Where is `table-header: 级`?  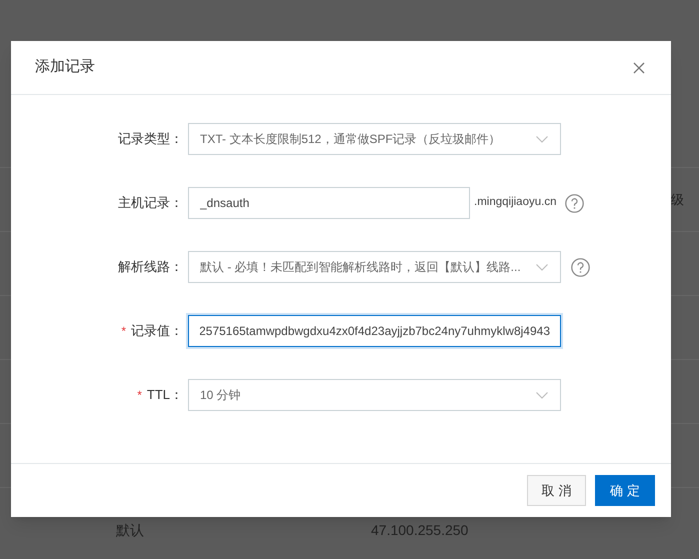
table-header: 级 is located at coordinates (677, 199).